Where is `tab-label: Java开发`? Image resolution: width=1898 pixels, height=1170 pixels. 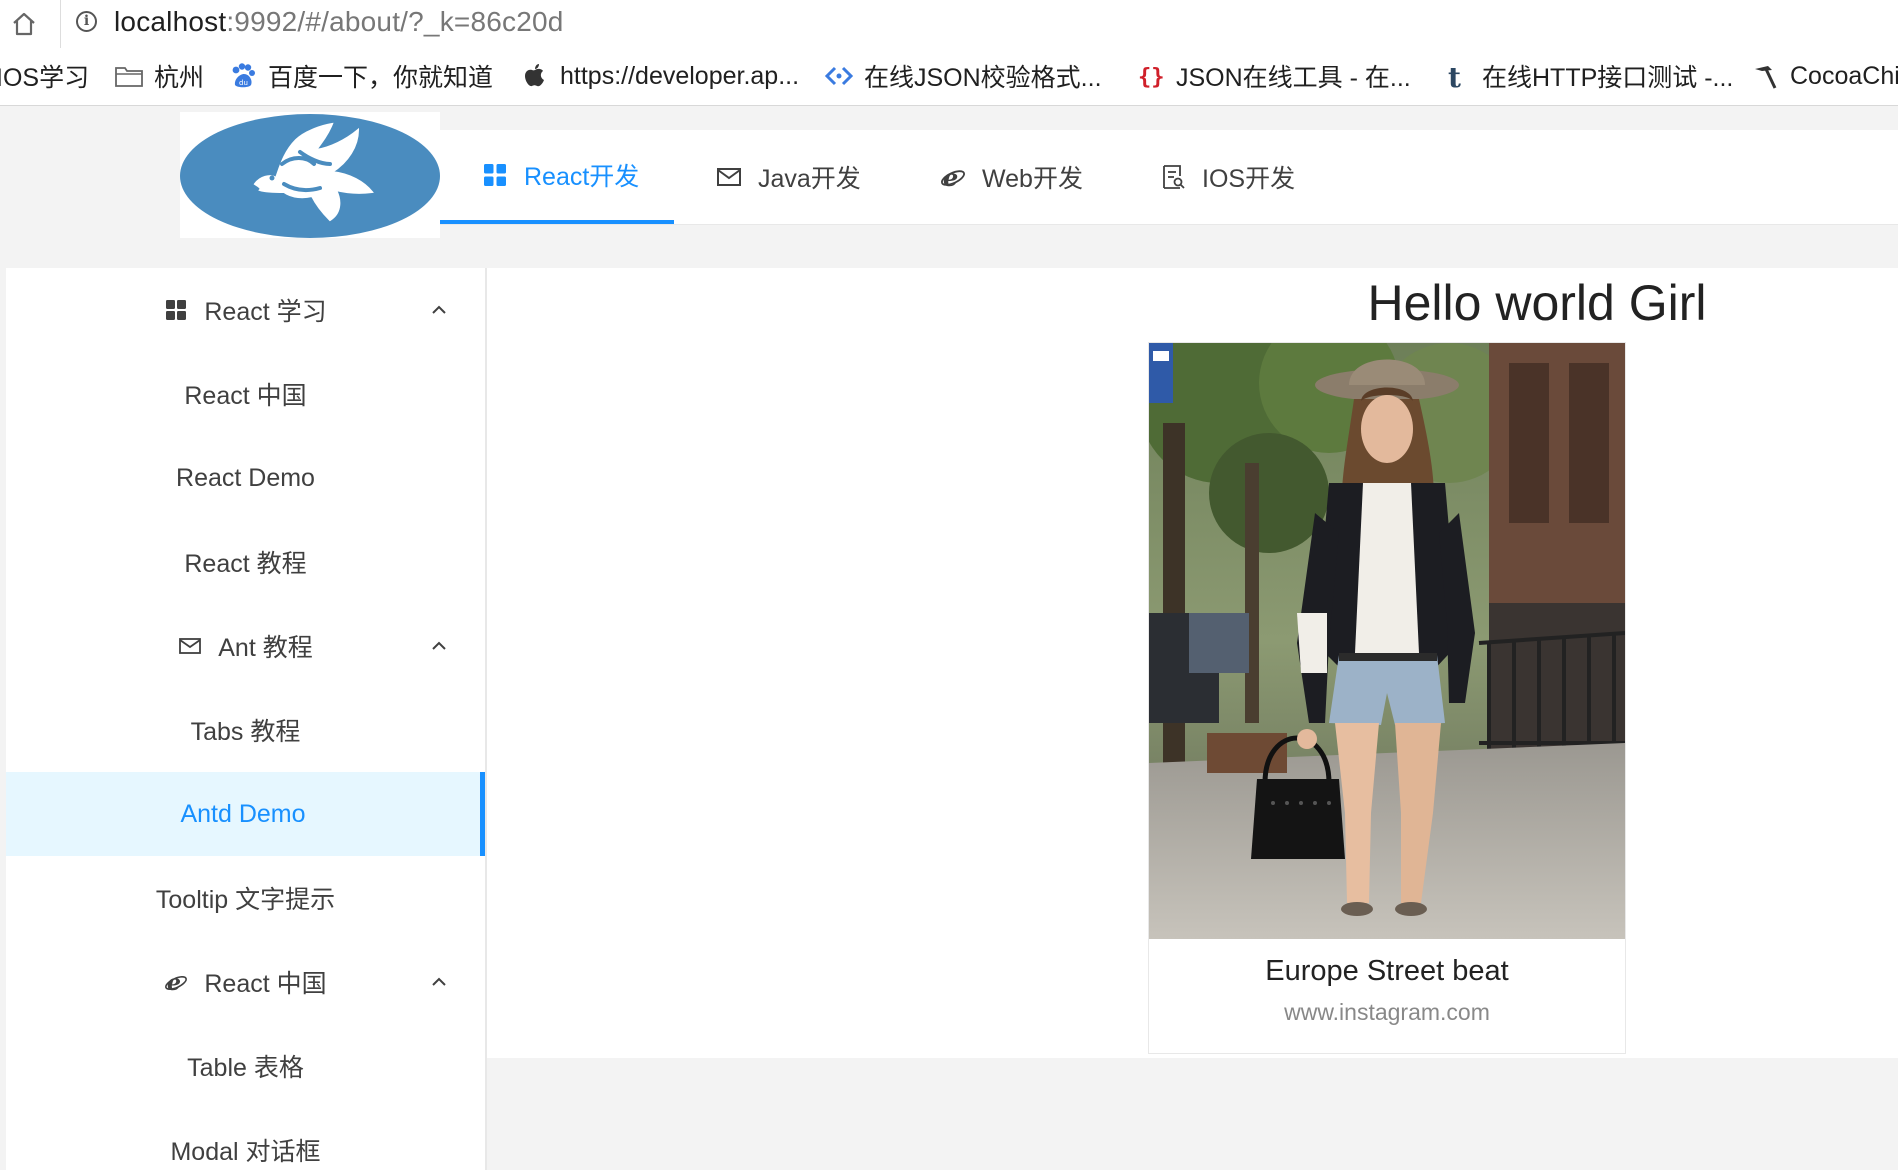
tab-label: Java开发 is located at coordinates (809, 179).